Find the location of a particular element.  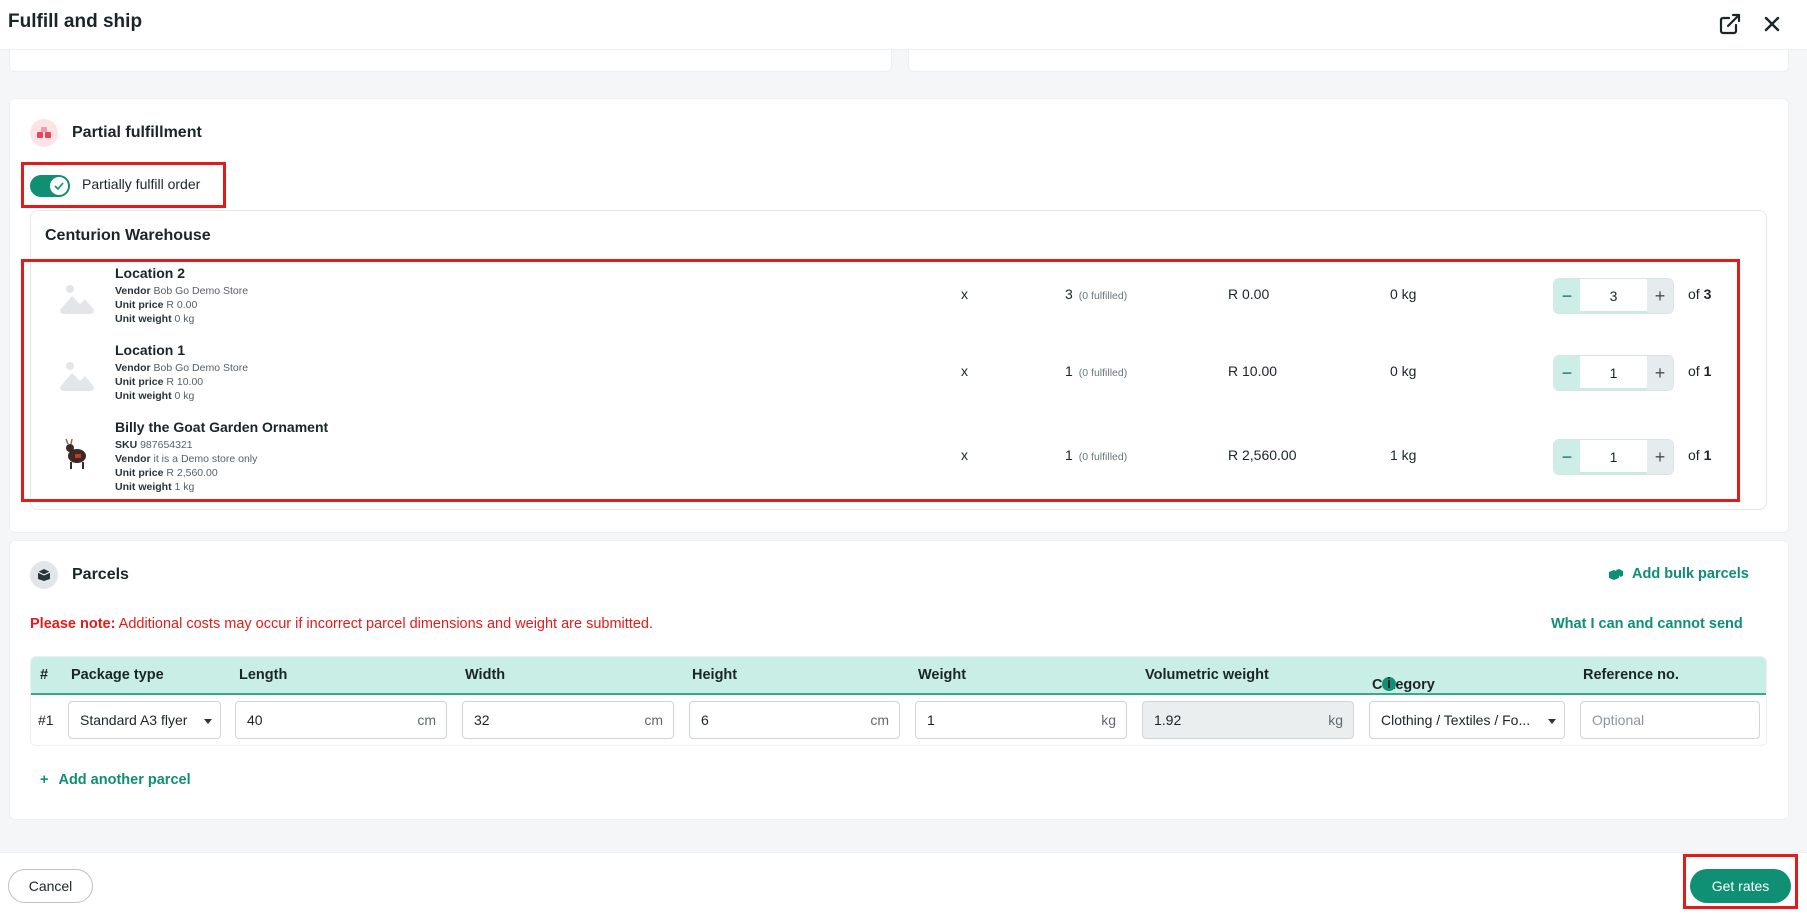

info-icon: i is located at coordinates (1389, 684).